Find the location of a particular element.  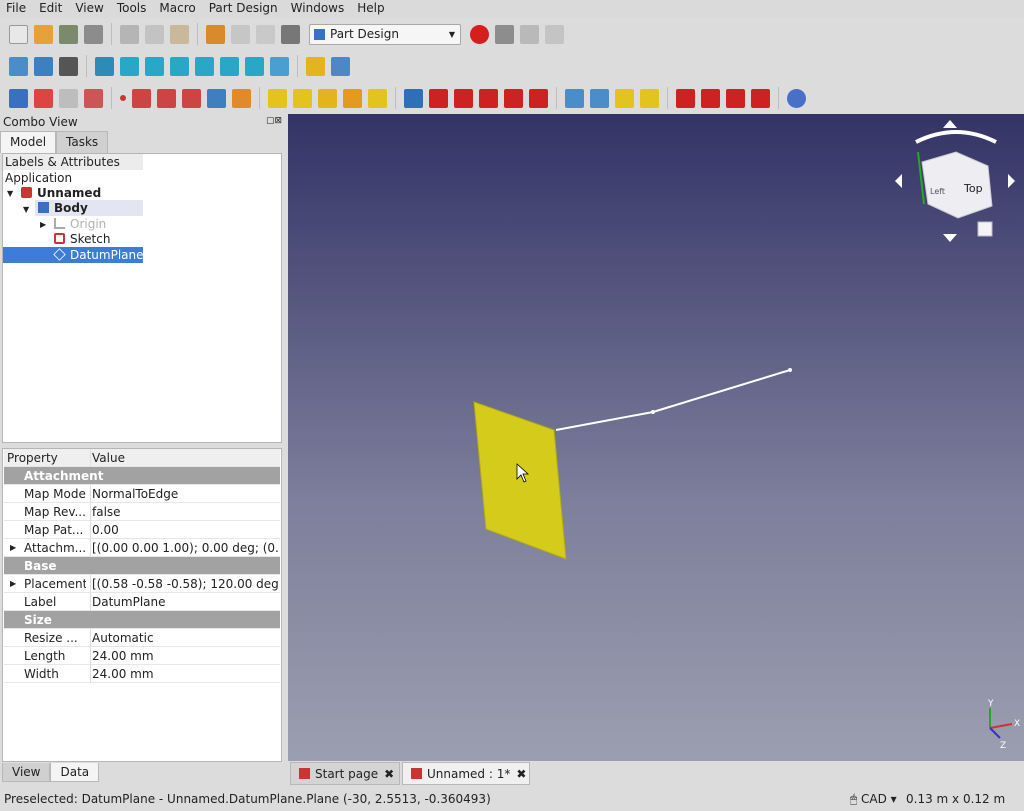

cut-icon is located at coordinates (129, 34).